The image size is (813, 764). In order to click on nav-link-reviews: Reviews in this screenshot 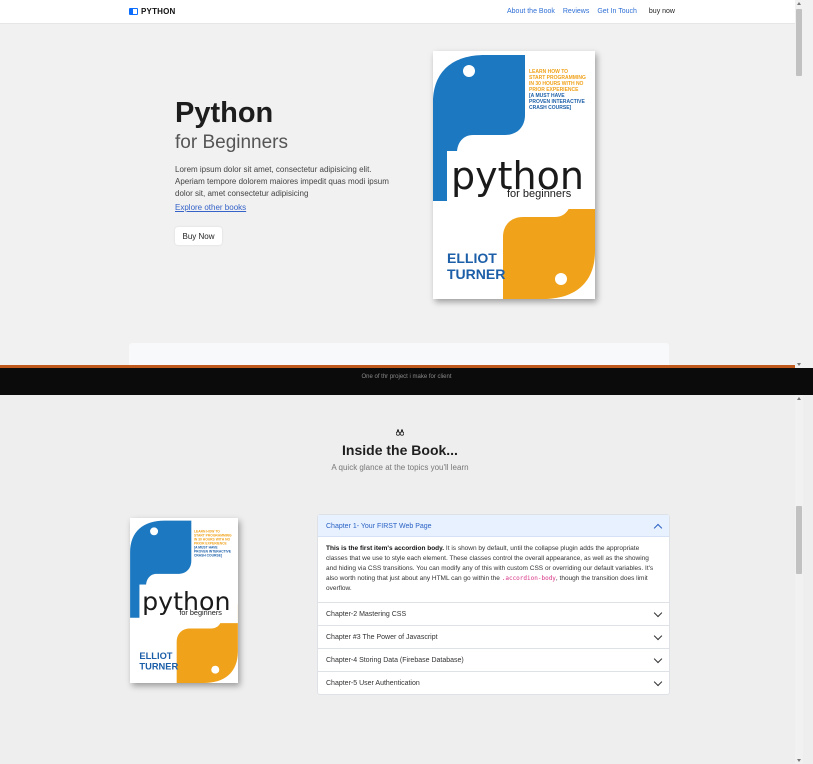, I will do `click(576, 11)`.